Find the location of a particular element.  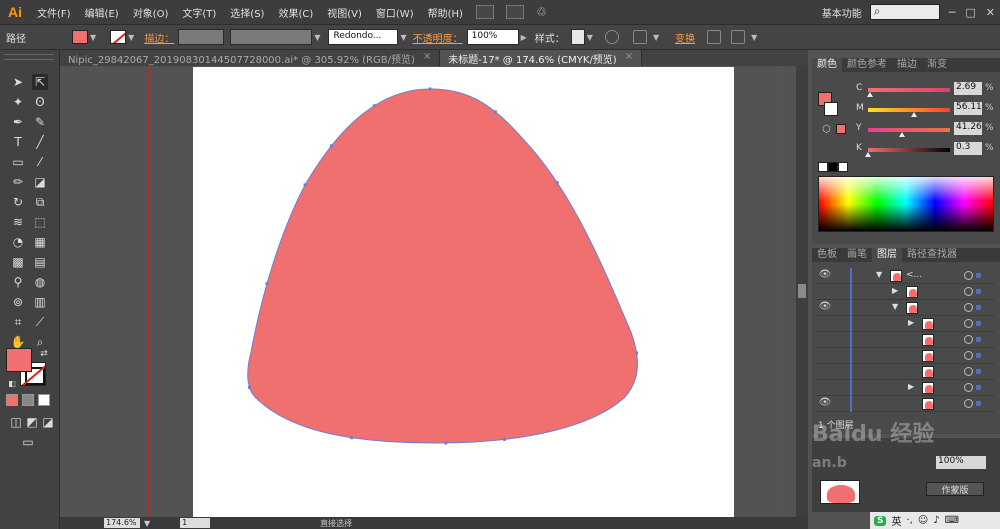

lasso-tool-icon: ʘ is located at coordinates (40, 102).